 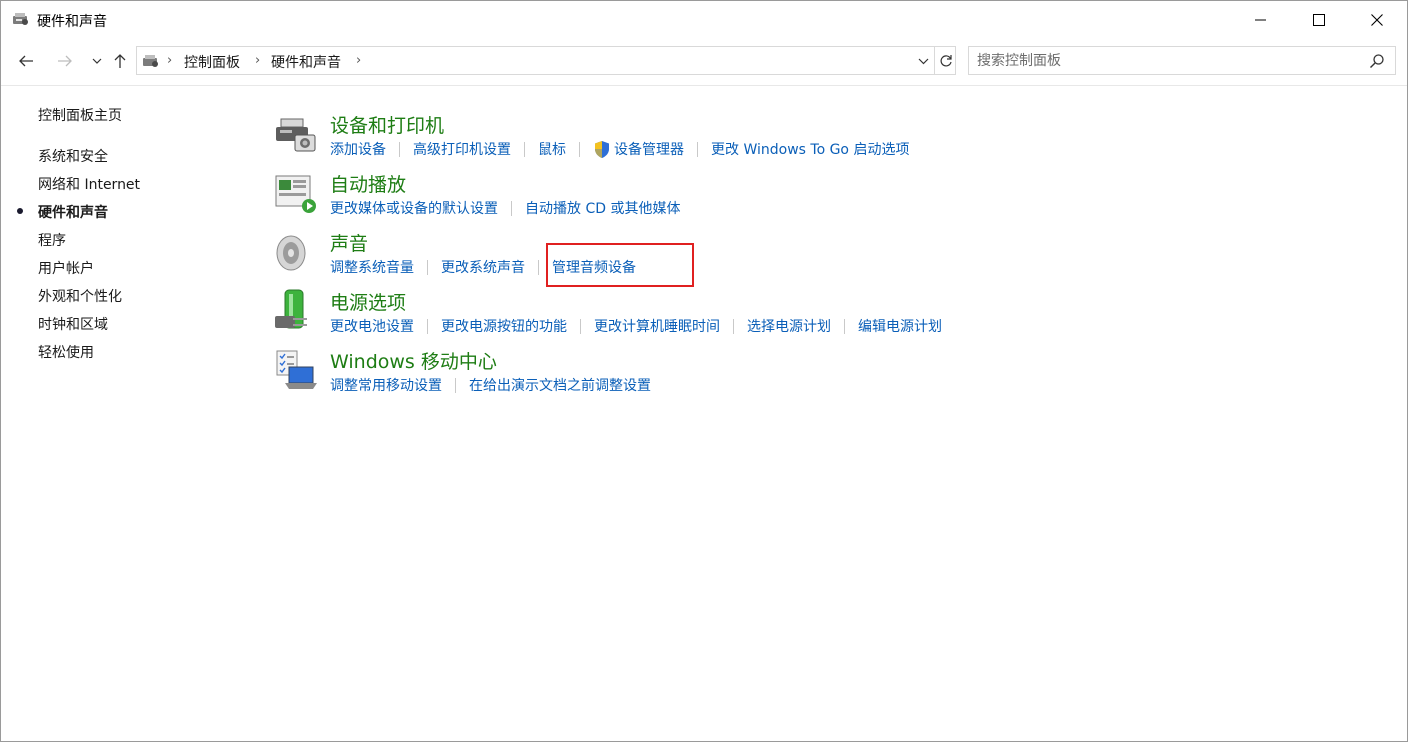 What do you see at coordinates (386, 385) in the screenshot?
I see `link-common-mobility-settings: 调整常用移动设置` at bounding box center [386, 385].